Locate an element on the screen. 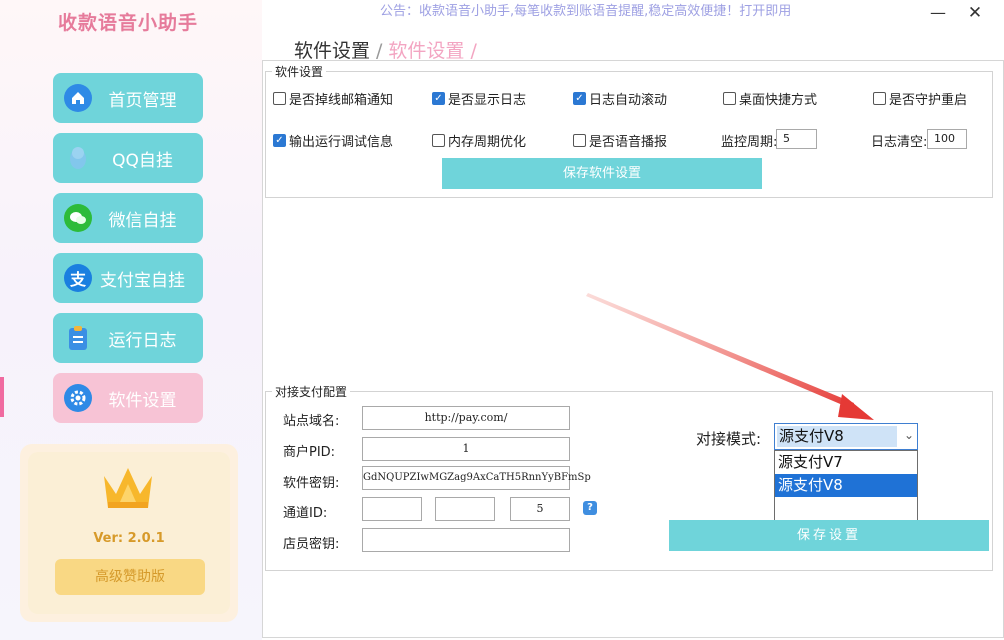 The width and height of the screenshot is (1004, 640). breadcrumb: 软件设置 / 软件设置 / is located at coordinates (388, 49).